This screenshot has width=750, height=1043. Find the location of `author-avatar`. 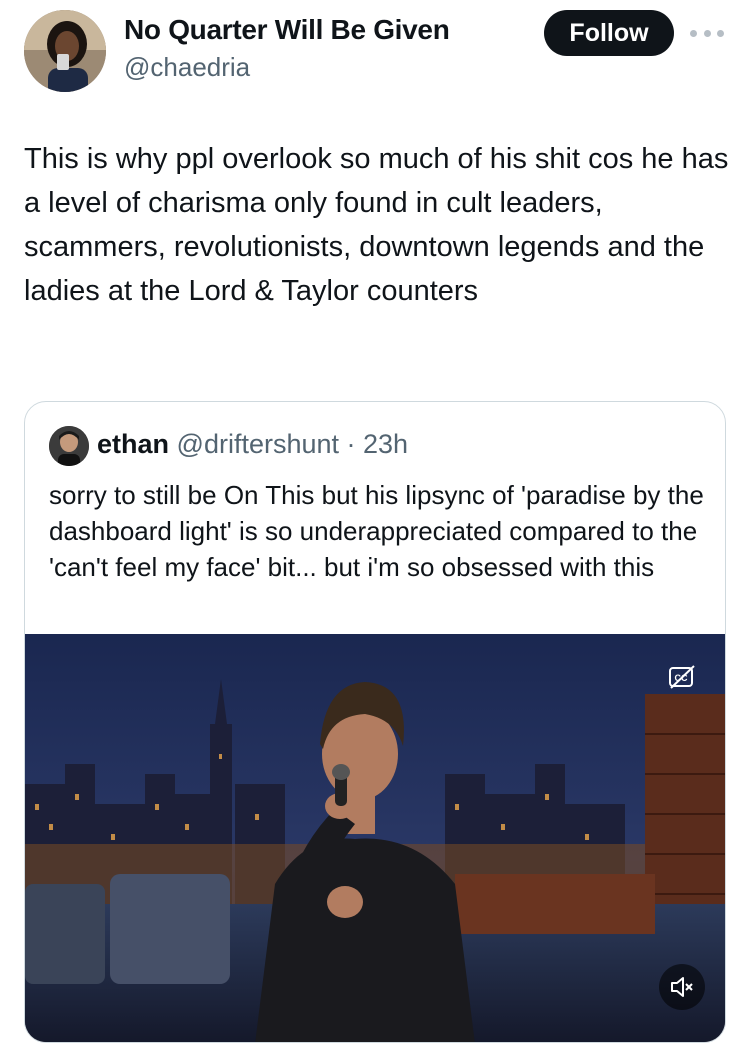

author-avatar is located at coordinates (65, 51).